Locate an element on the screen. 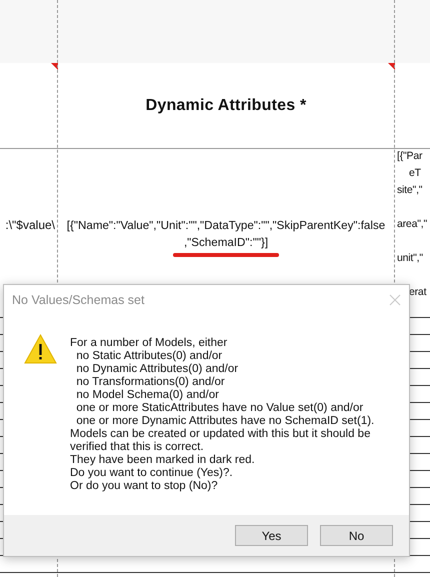 The image size is (430, 577). dialog-button: Yes is located at coordinates (271, 535).